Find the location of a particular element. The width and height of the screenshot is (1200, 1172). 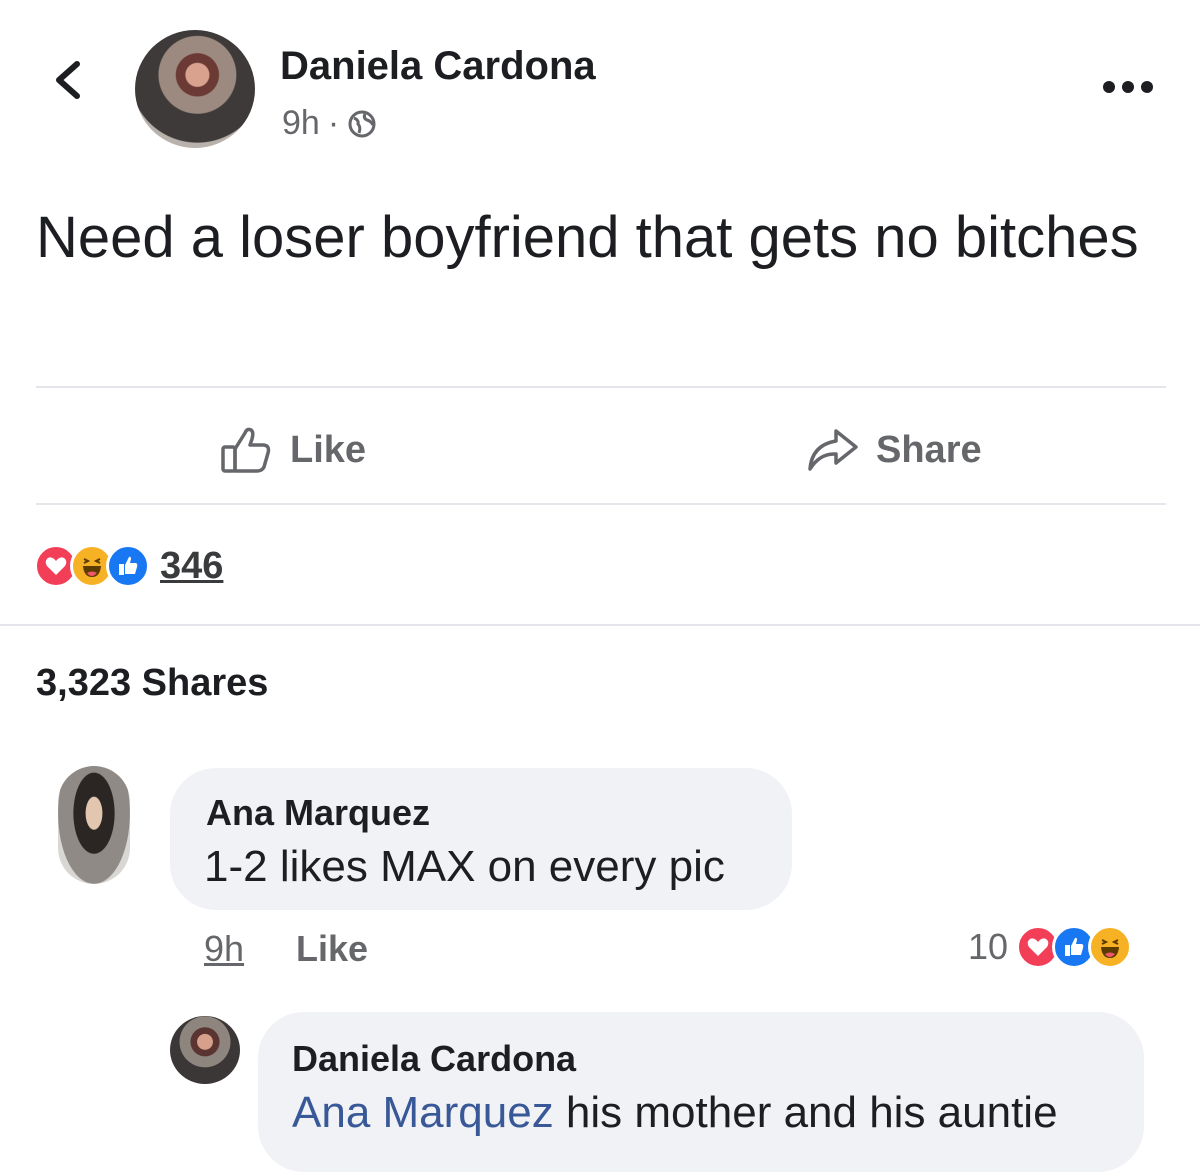

more-dots-icon is located at coordinates (1128, 87).